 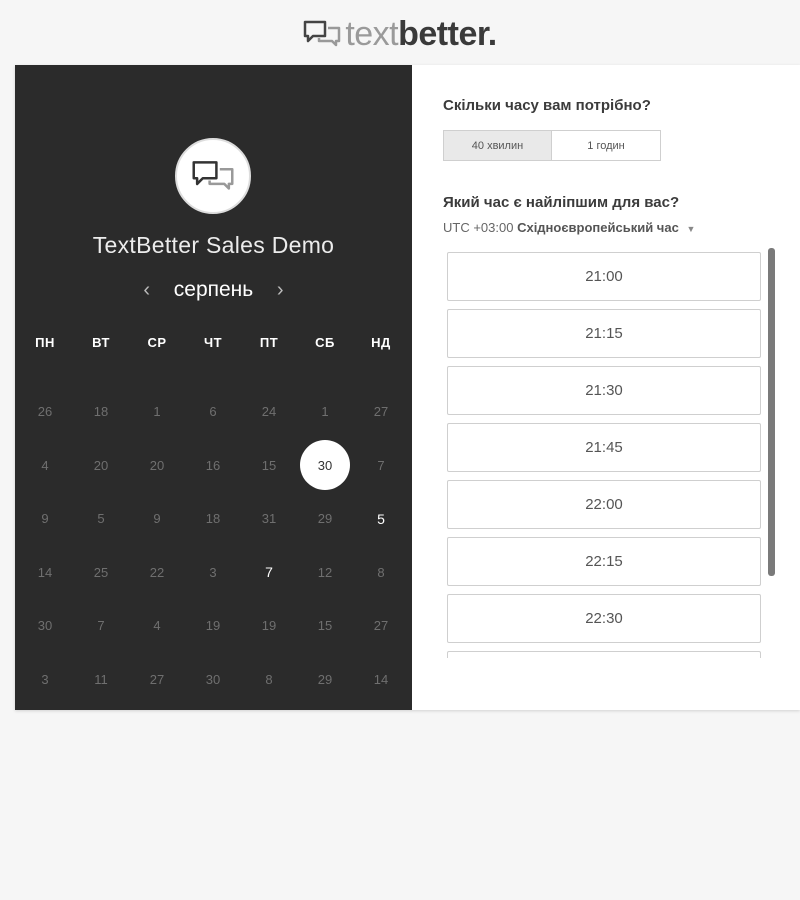 What do you see at coordinates (45, 412) in the screenshot?
I see `calendar-day: 26` at bounding box center [45, 412].